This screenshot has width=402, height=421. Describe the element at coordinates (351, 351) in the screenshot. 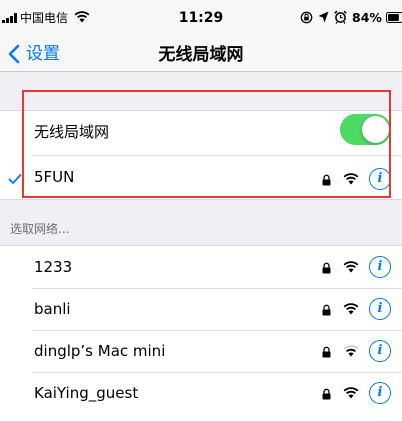

I see `wifi-weak-signal-icon` at that location.